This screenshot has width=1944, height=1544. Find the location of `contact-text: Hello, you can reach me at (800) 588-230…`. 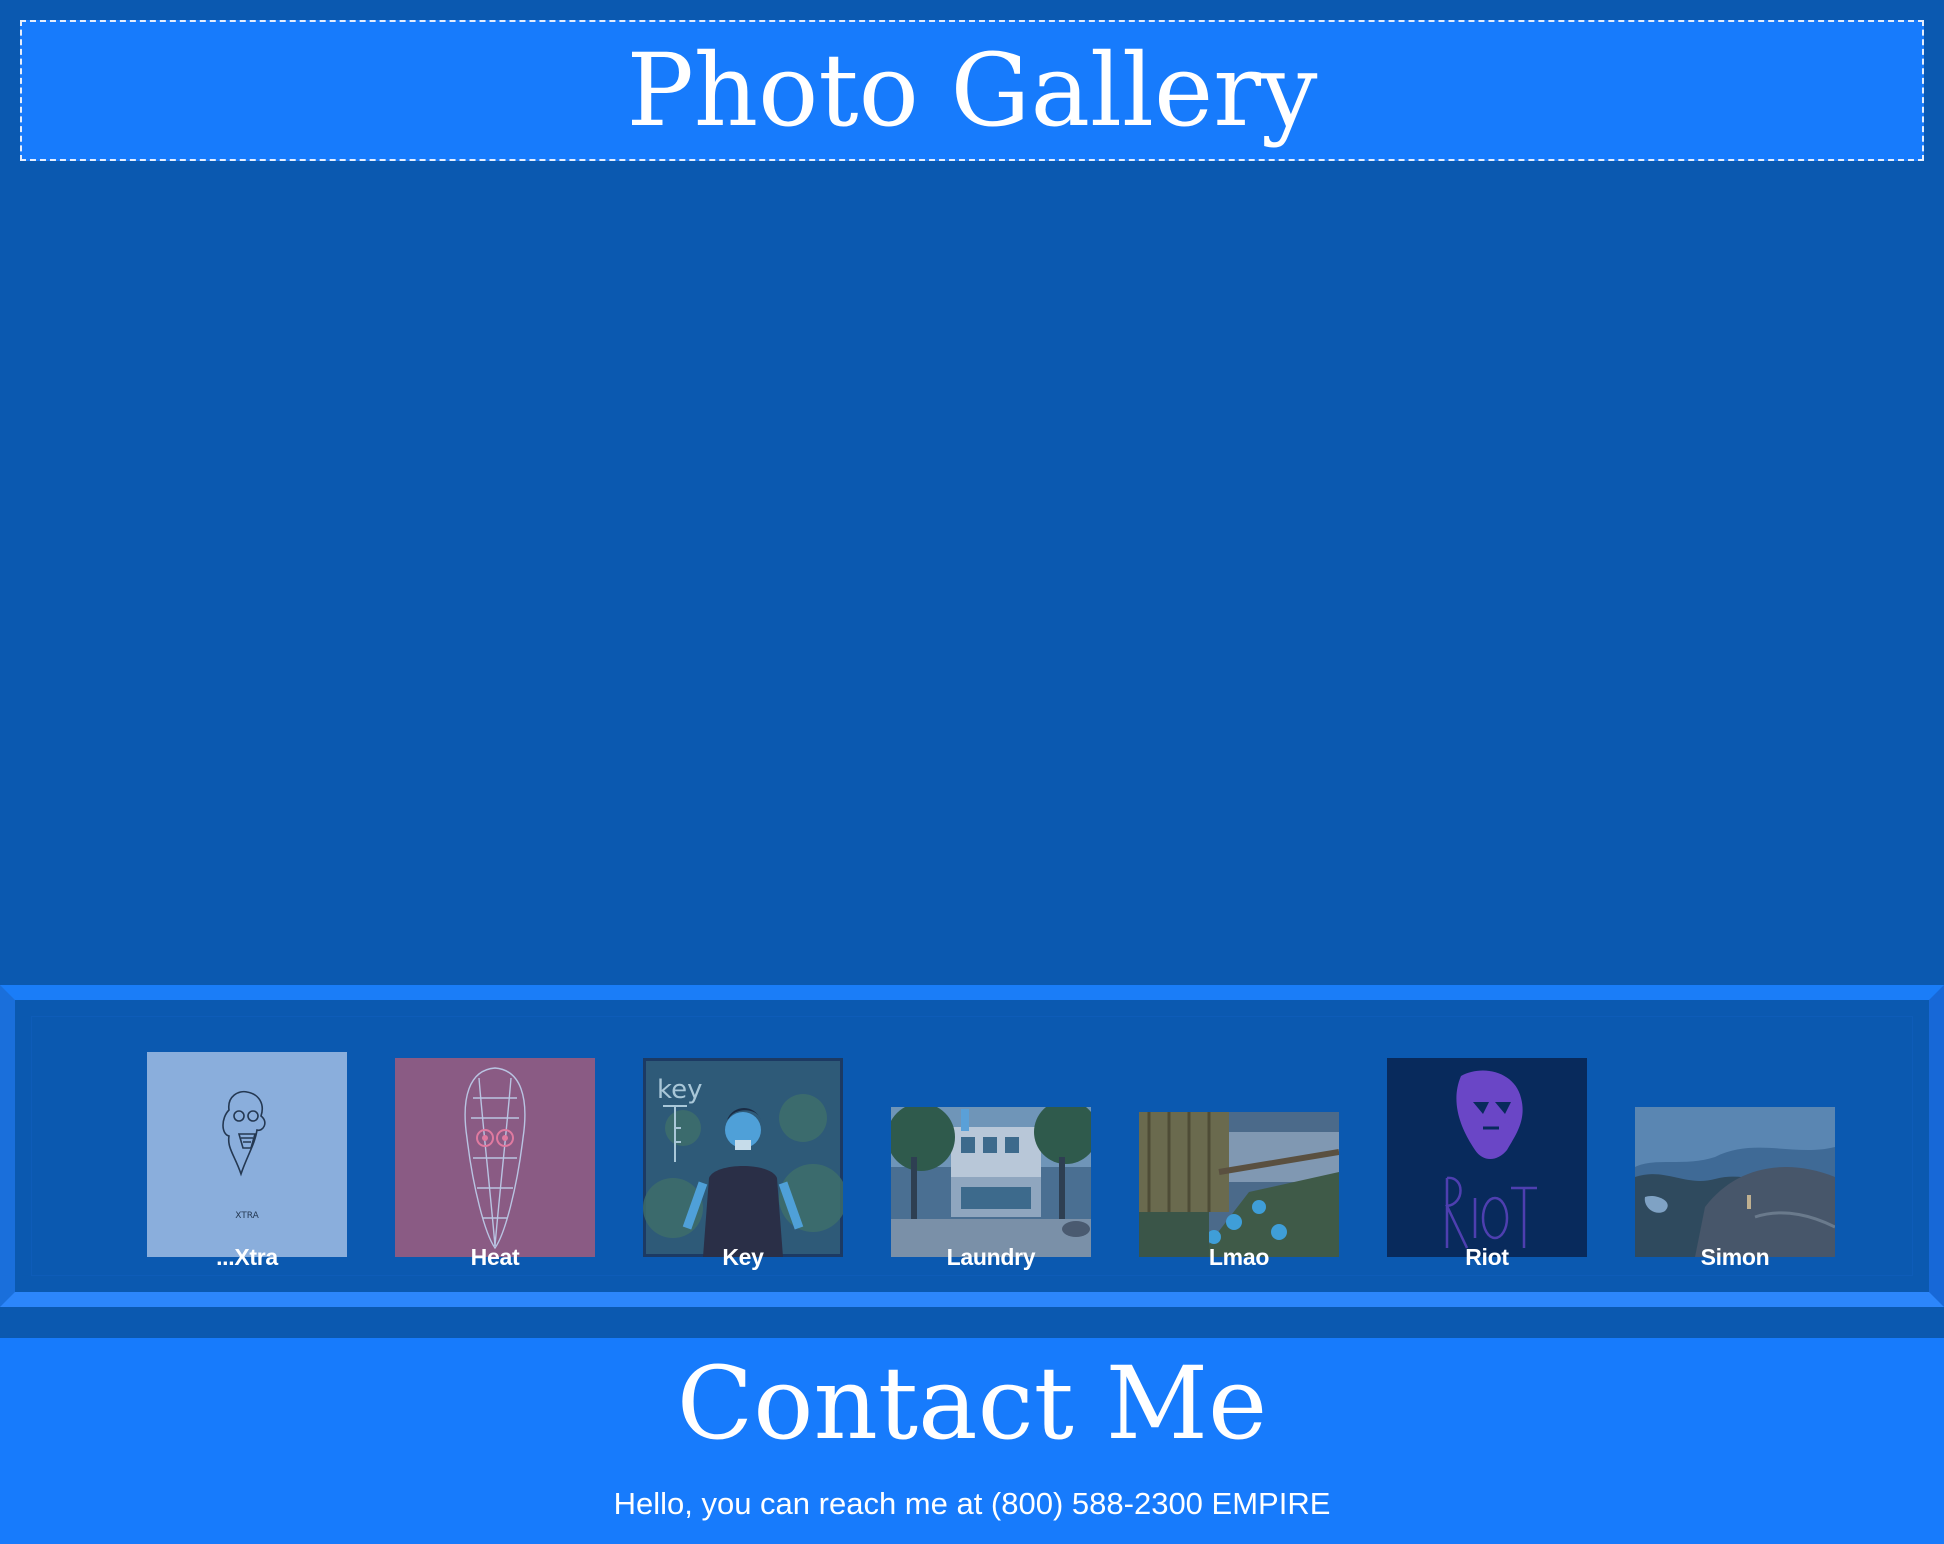

contact-text: Hello, you can reach me at (800) 588-230… is located at coordinates (972, 1503).